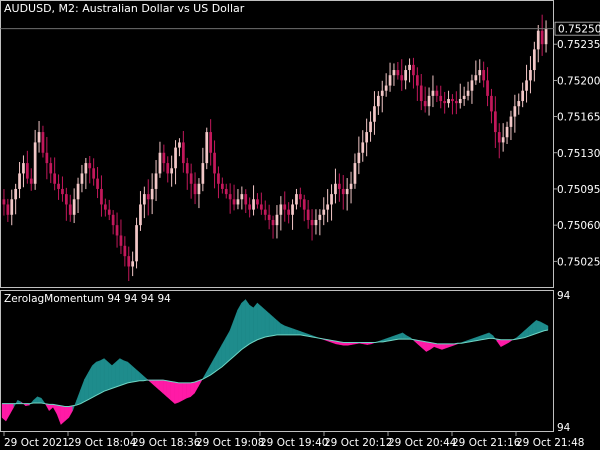  I want to click on time-tick-label: 29 Oct 21:16, so click(486, 443).